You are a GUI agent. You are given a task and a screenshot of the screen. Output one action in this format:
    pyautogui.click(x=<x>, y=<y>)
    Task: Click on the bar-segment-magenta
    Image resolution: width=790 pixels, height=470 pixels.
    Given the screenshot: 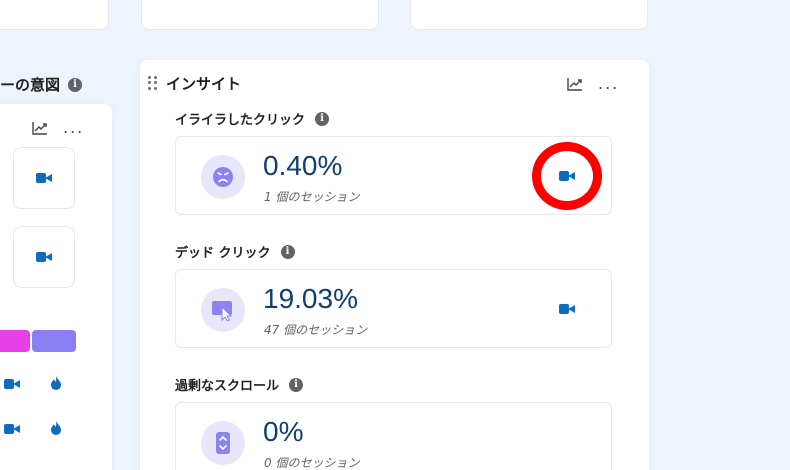 What is the action you would take?
    pyautogui.click(x=15, y=341)
    